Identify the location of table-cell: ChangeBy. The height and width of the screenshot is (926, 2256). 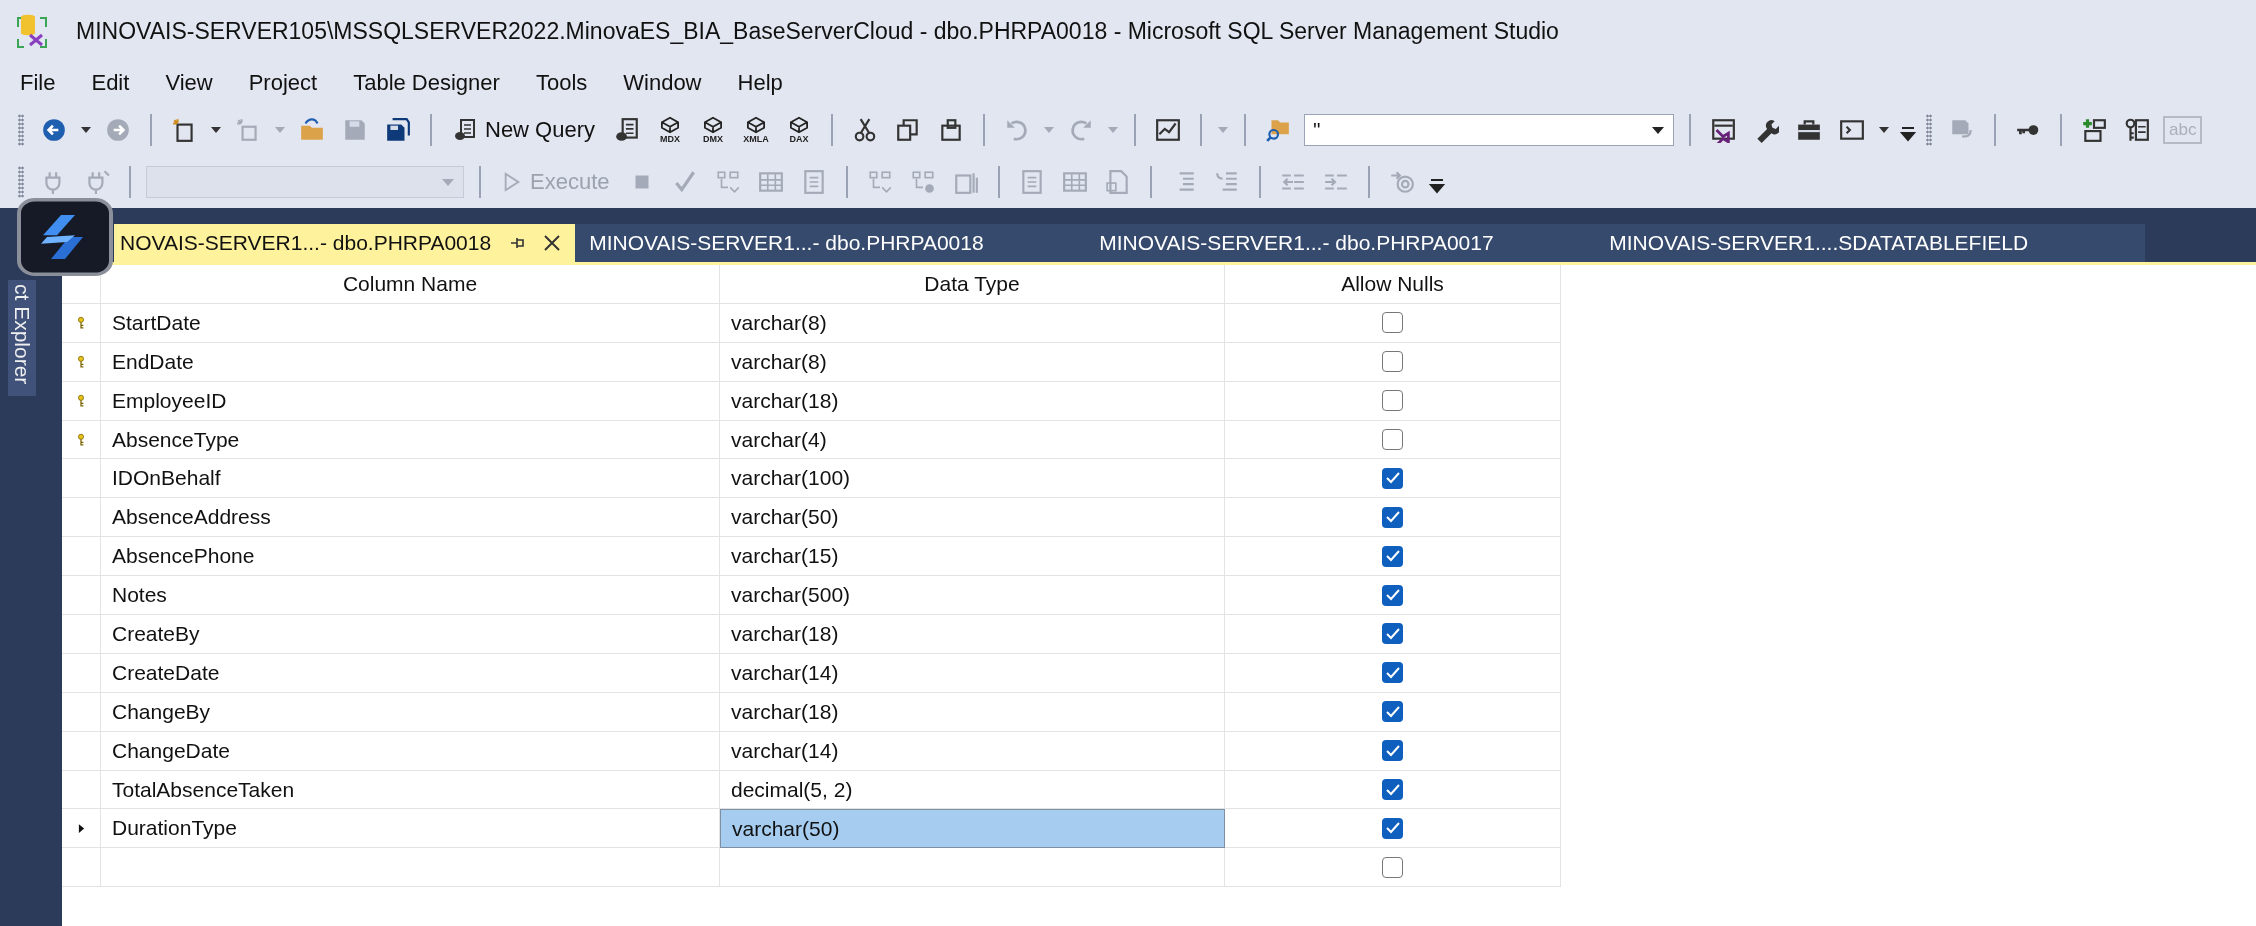
(410, 712).